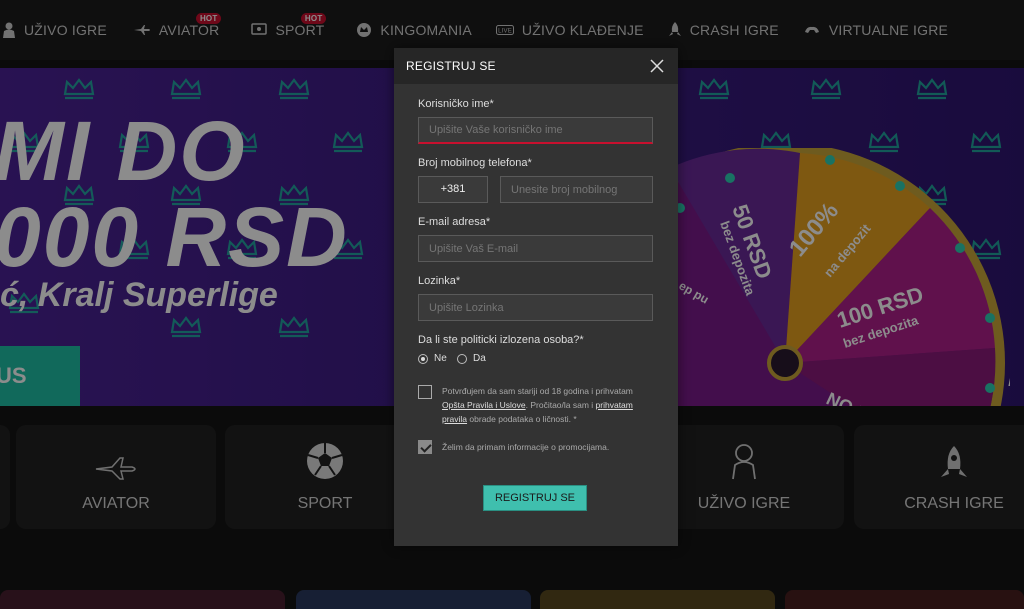 The image size is (1024, 609). I want to click on terms-text-part: . Pročitao/la sam i, so click(560, 405).